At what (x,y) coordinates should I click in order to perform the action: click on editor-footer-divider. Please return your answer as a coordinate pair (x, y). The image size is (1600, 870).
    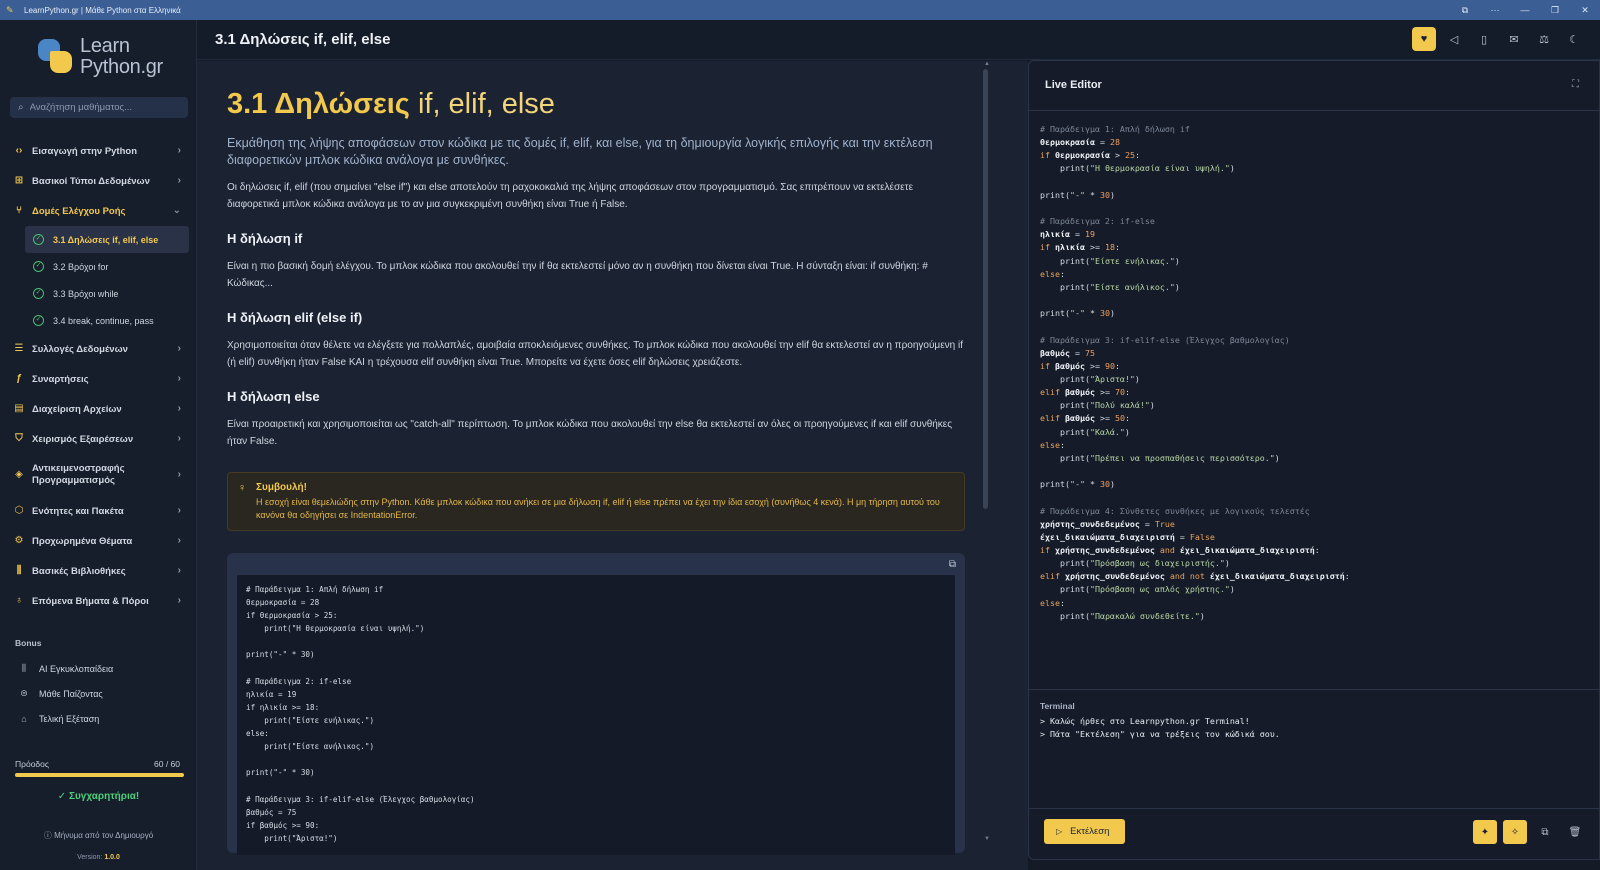
    Looking at the image, I should click on (1314, 808).